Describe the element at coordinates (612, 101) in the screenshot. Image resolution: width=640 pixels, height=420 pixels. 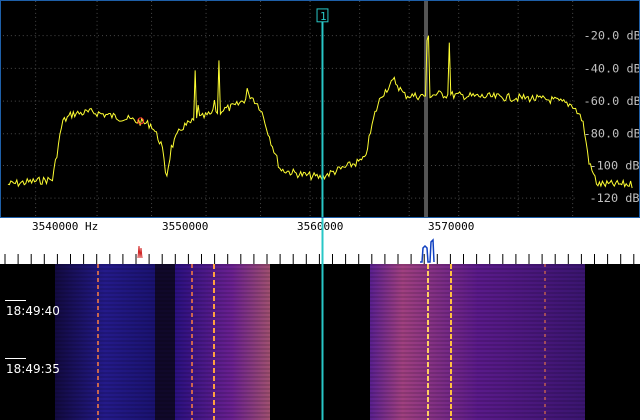
I see `db-label: -60.0 dB` at that location.